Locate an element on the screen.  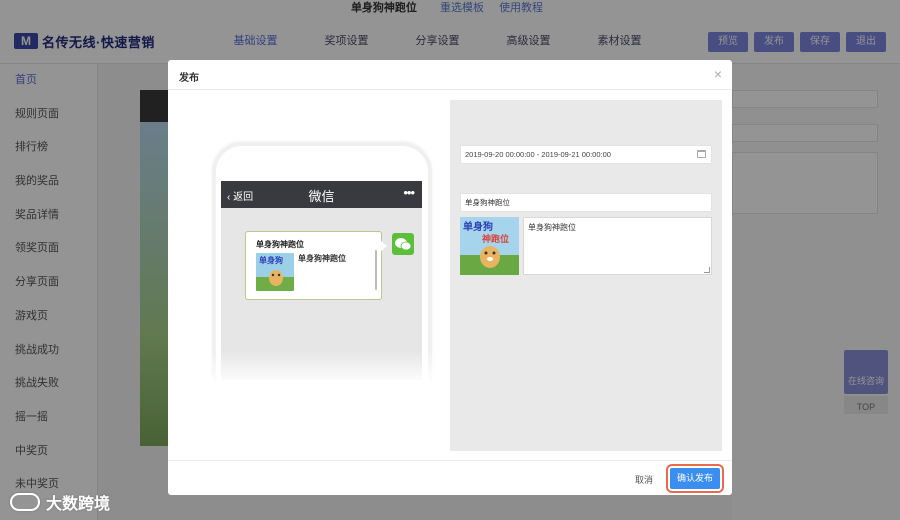
share-desc-value: 单身狗神跑位 is located at coordinates (552, 227).